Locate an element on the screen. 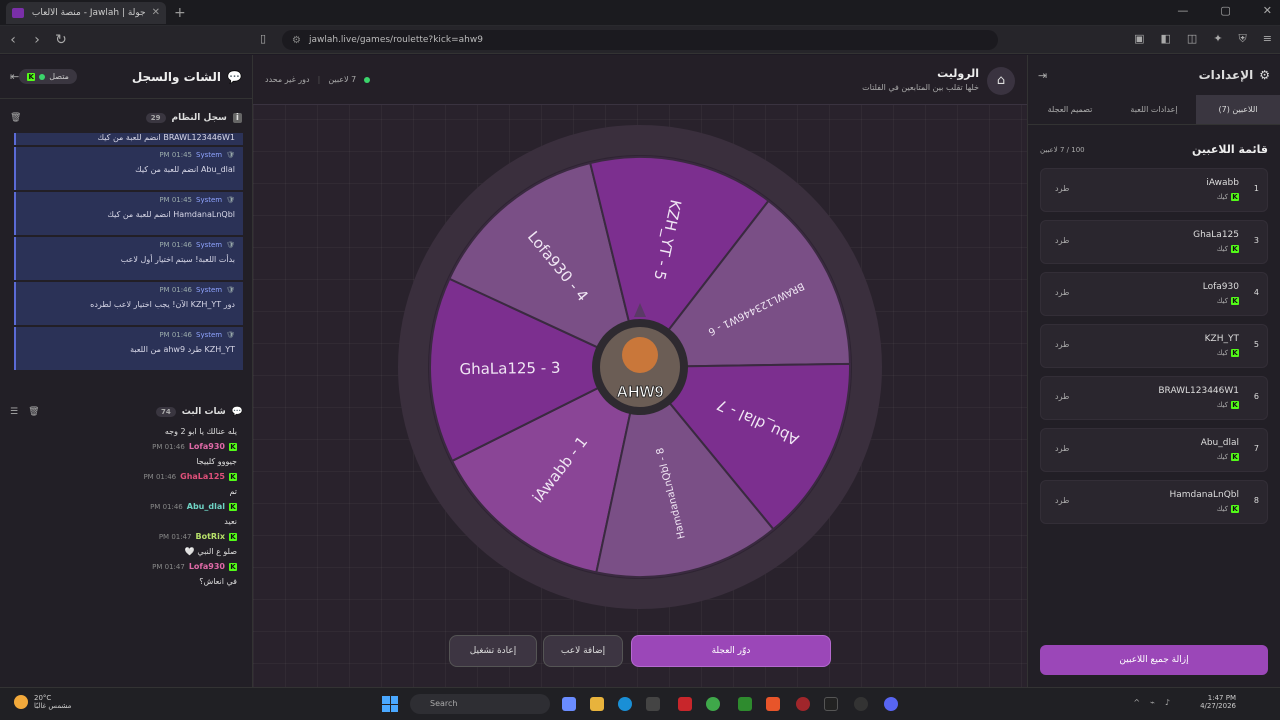 This screenshot has width=1280, height=720. clear-chat-icon: 🗑 is located at coordinates (33, 412).